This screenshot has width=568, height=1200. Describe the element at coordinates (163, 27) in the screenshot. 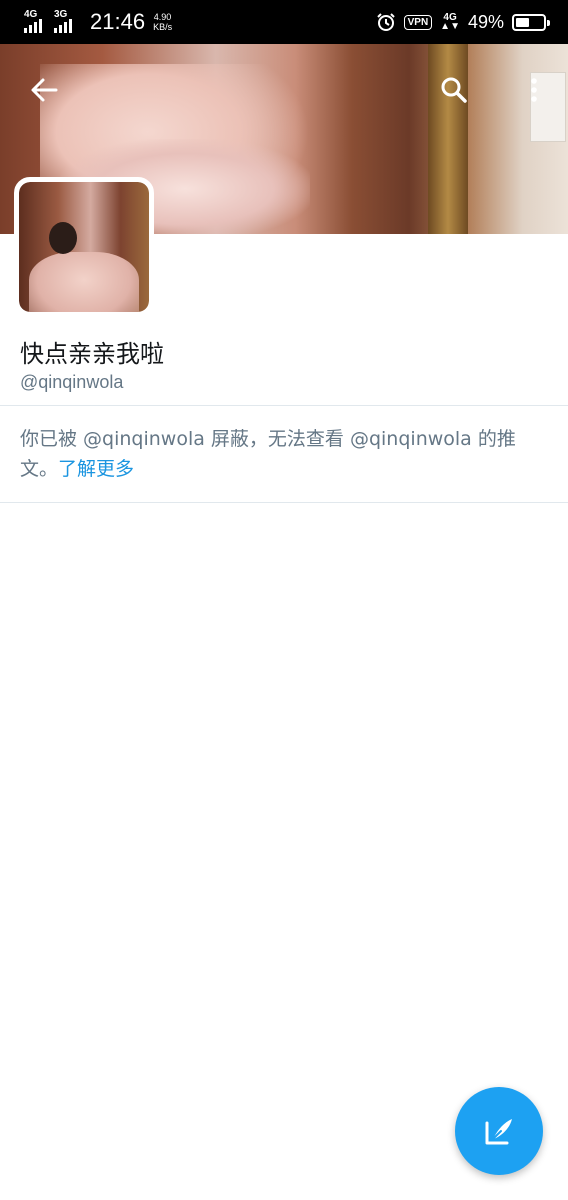

I see `network-speed-unit: KB/s` at that location.